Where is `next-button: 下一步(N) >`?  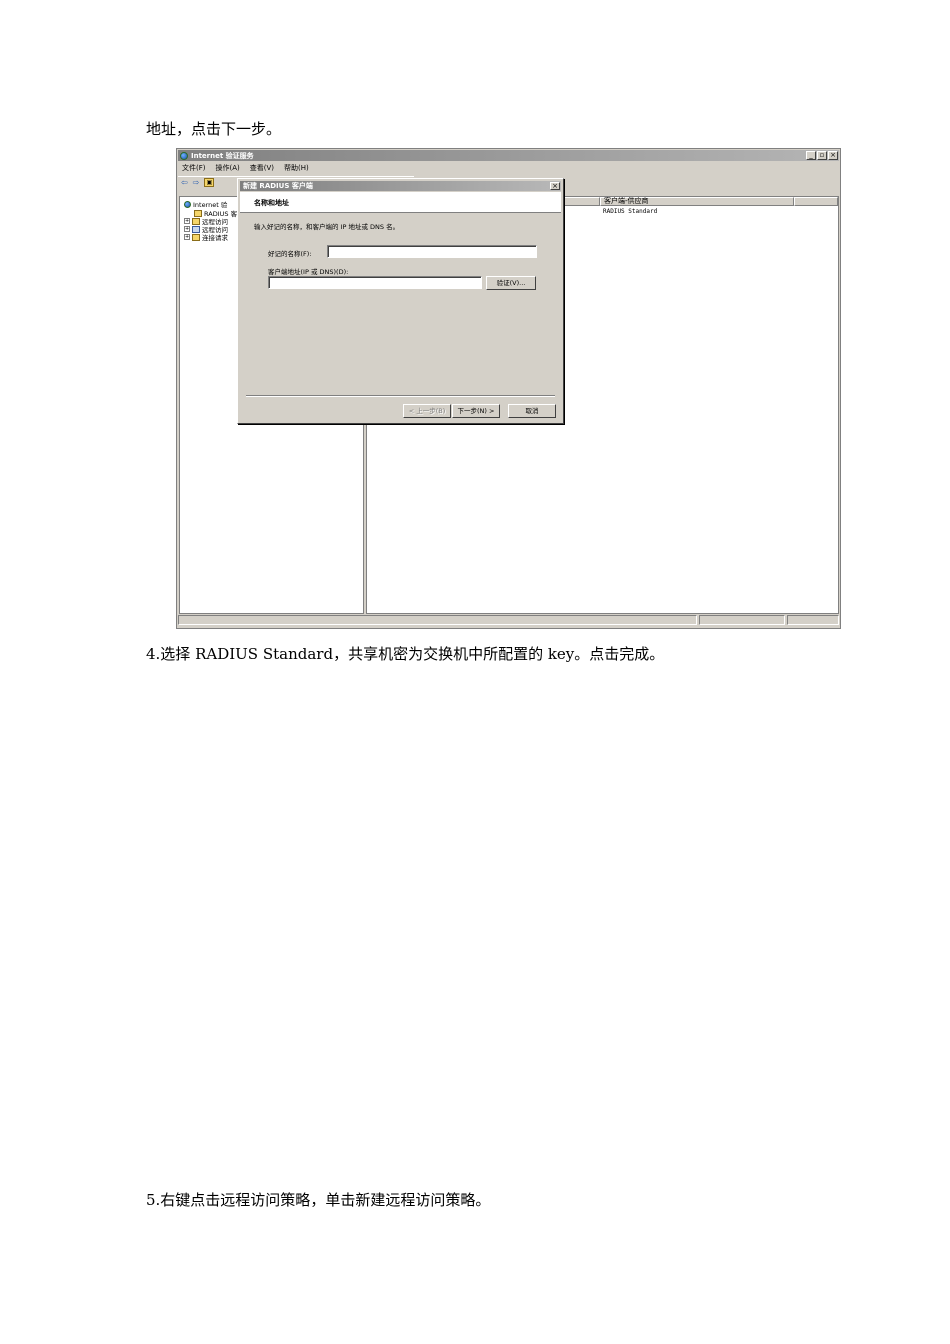
next-button: 下一步(N) > is located at coordinates (476, 411).